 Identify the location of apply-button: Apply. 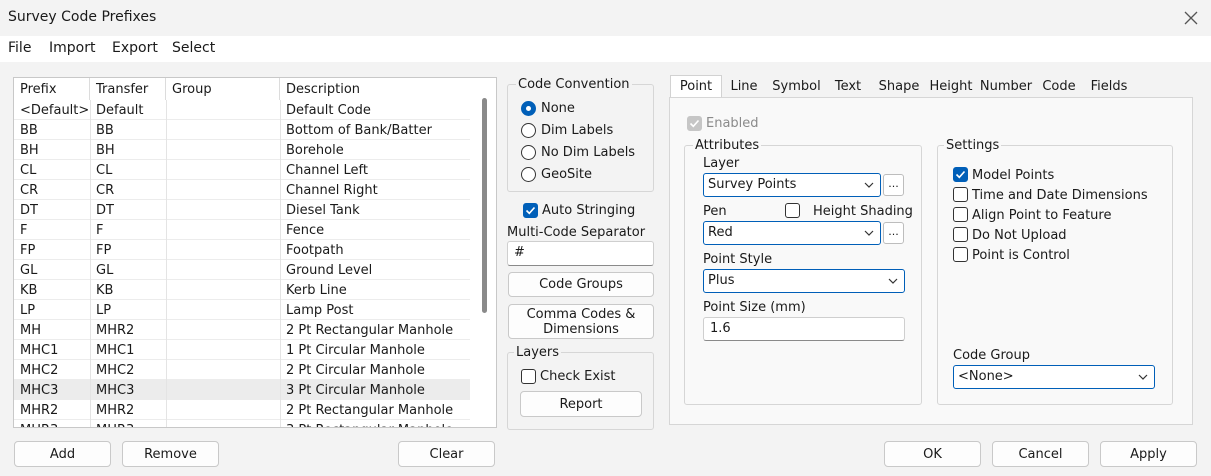
(1148, 454).